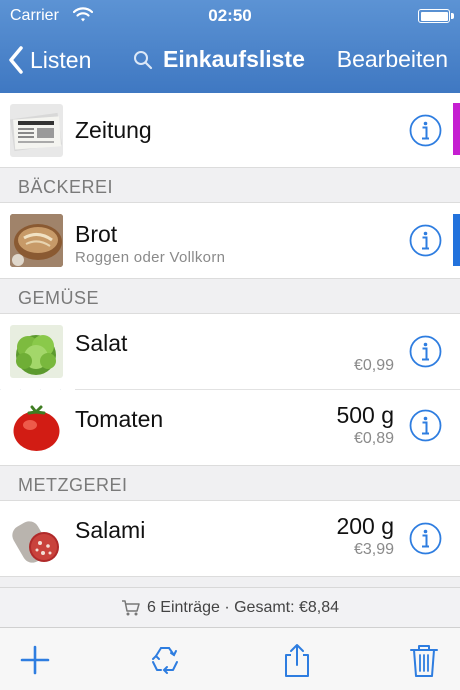 The image size is (460, 690). What do you see at coordinates (230, 296) in the screenshot?
I see `section-header: GEMÜSE` at bounding box center [230, 296].